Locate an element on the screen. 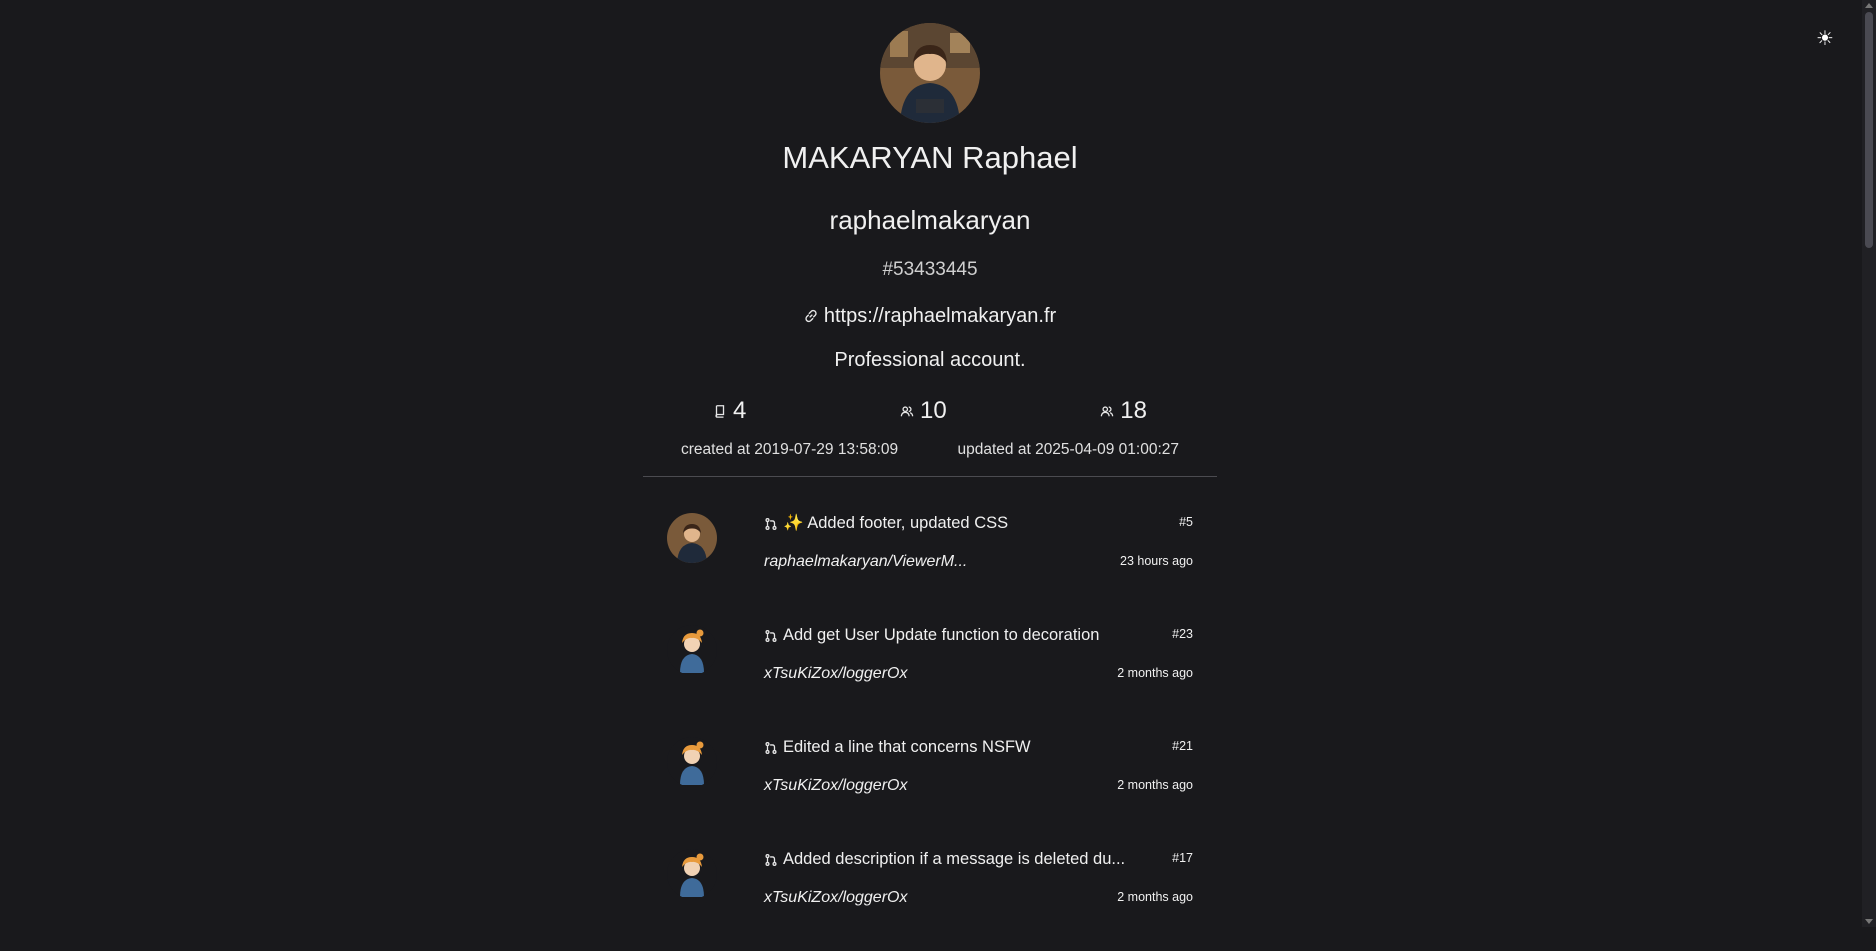 Image resolution: width=1876 pixels, height=951 pixels. pull-request-number: #21 is located at coordinates (1182, 746).